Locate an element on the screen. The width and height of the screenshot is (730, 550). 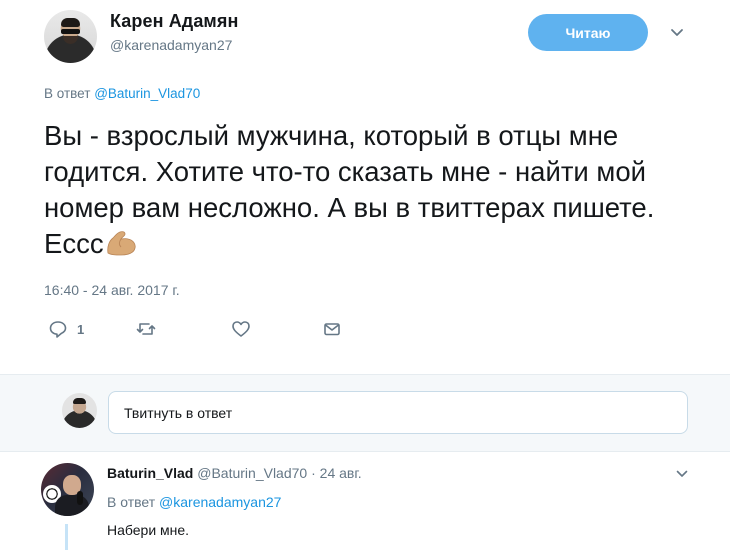
direct-message-icon is located at coordinates (332, 329).